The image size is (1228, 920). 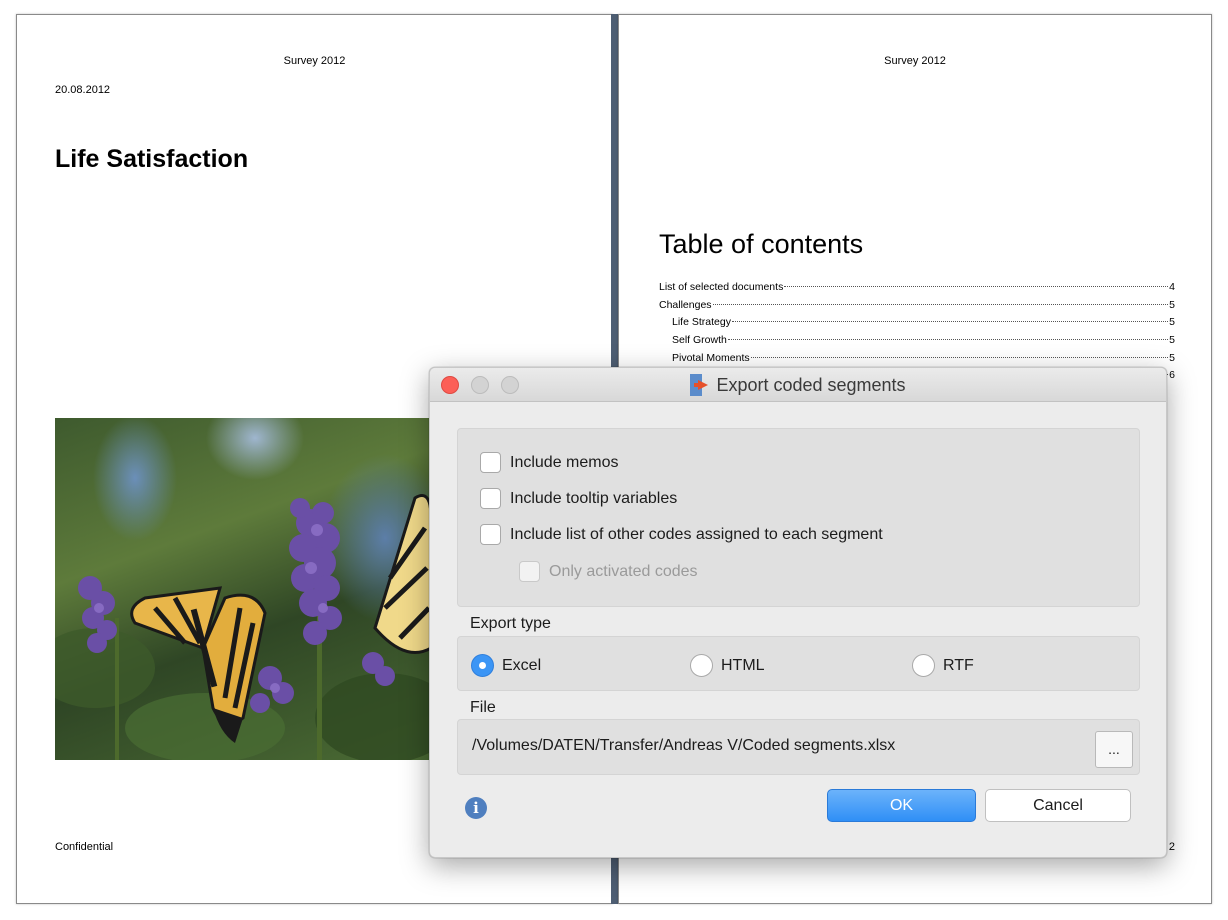 I want to click on toc-entry: Life Strategy 5, so click(x=917, y=325).